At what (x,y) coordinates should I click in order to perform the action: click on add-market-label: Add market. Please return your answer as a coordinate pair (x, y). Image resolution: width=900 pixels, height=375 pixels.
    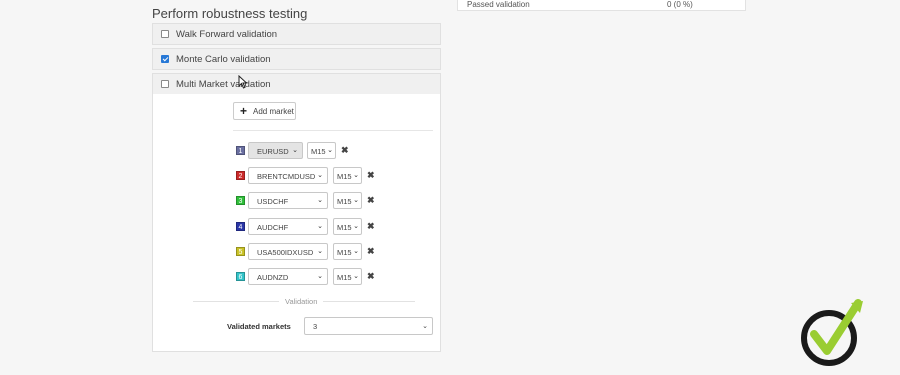
    Looking at the image, I should click on (273, 111).